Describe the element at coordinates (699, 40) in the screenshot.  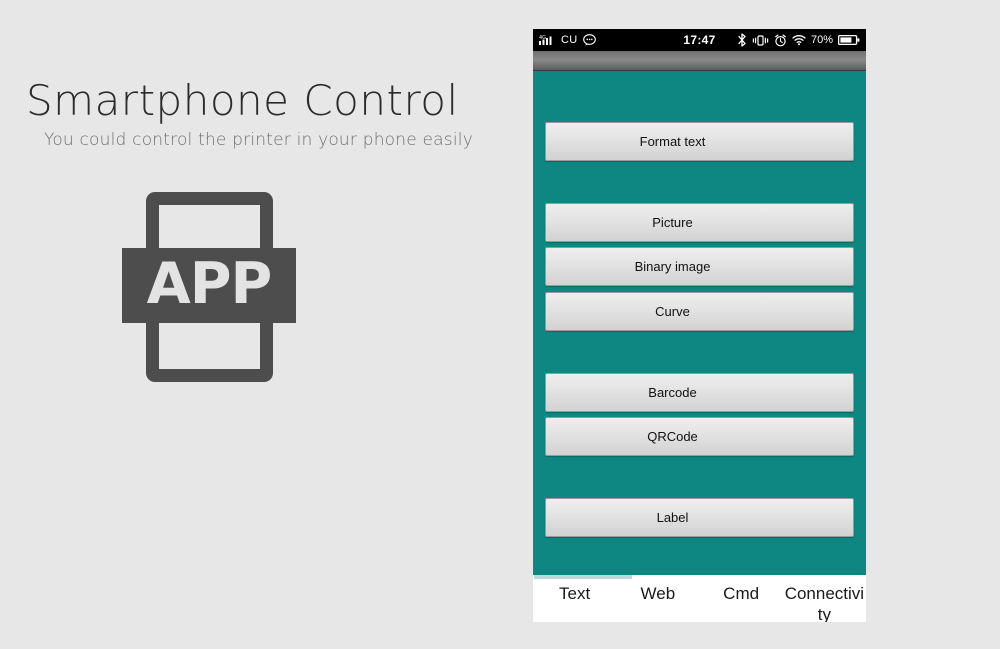
I see `status-bar: 4G CU 17:47 70%` at that location.